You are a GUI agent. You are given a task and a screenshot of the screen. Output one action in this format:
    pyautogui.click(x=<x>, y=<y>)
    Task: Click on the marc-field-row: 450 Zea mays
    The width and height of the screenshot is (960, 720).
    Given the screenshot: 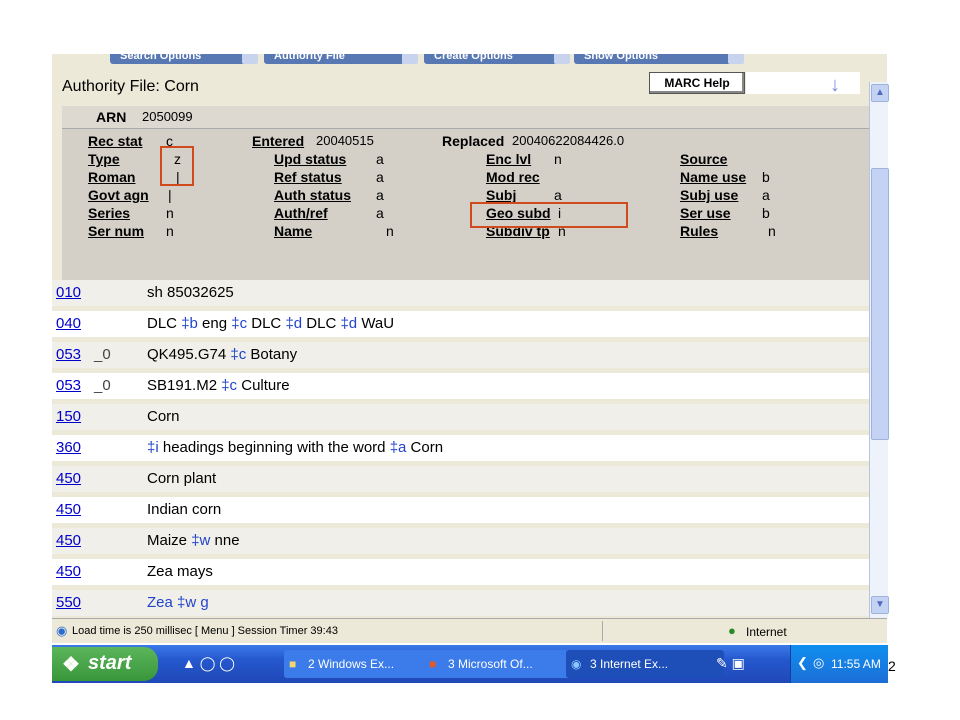 What is the action you would take?
    pyautogui.click(x=462, y=572)
    